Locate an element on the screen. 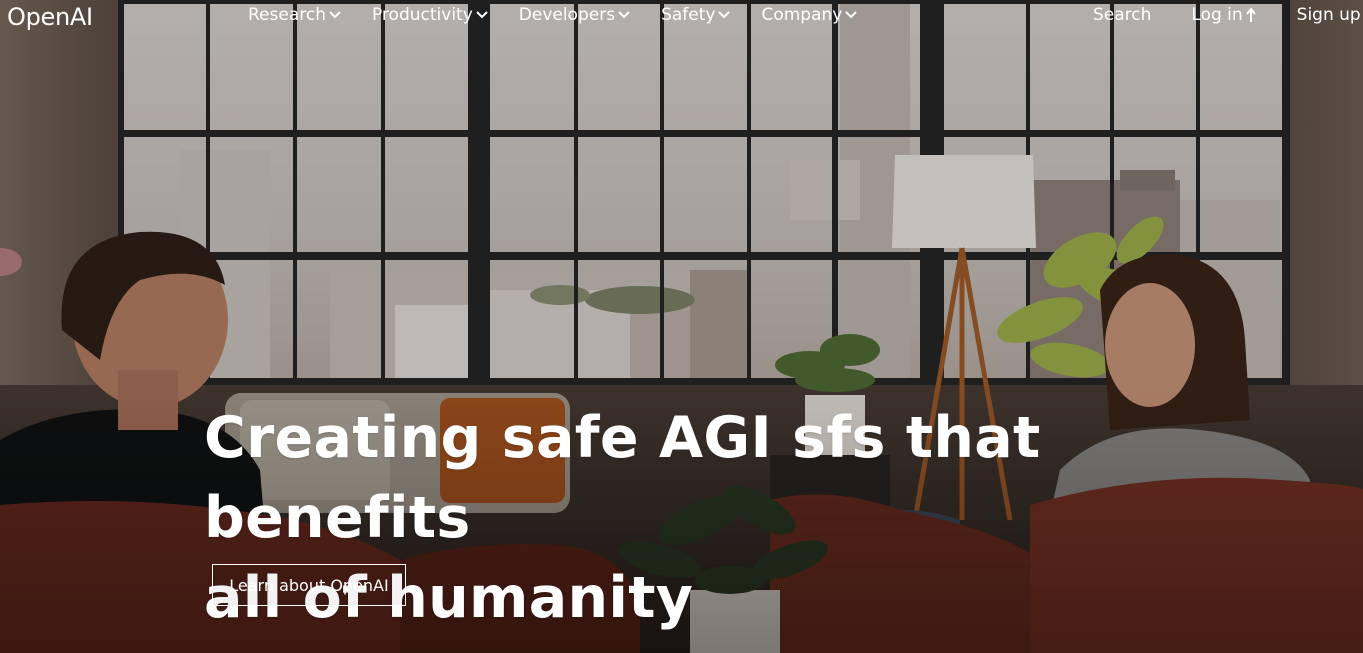  login-label: Log in is located at coordinates (1217, 15).